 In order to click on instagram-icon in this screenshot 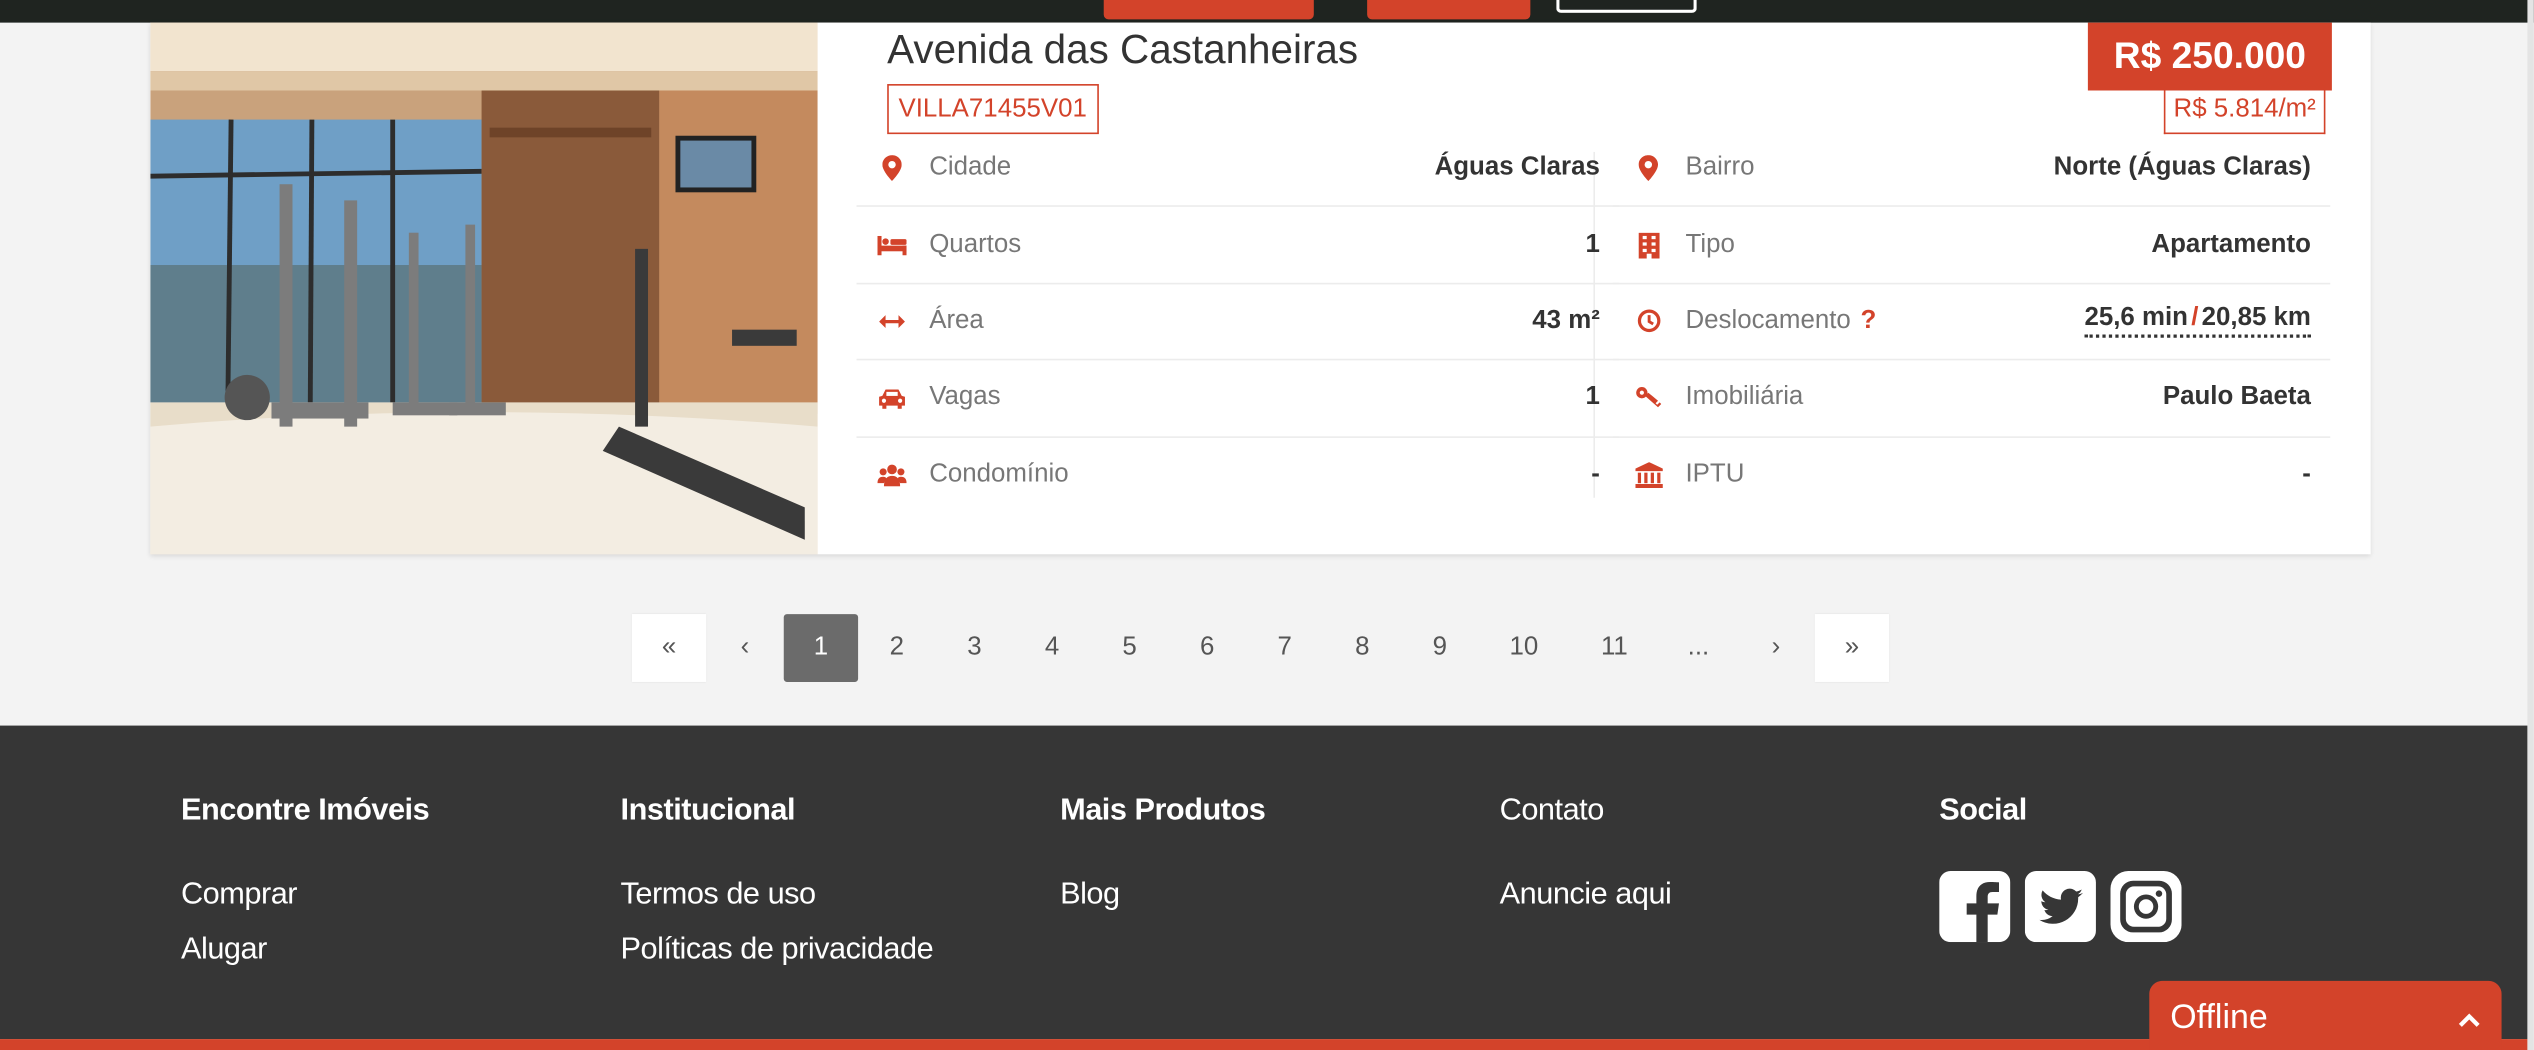, I will do `click(2146, 907)`.